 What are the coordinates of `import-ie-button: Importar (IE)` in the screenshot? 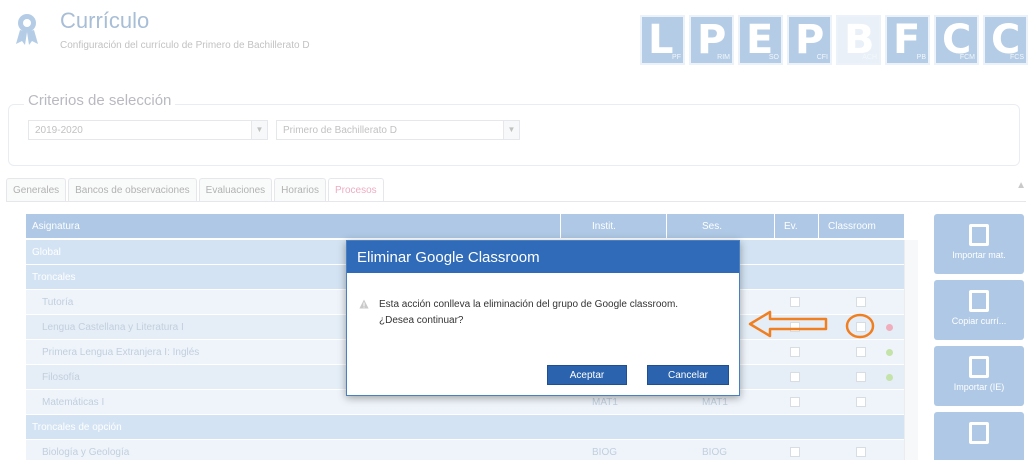 It's located at (979, 376).